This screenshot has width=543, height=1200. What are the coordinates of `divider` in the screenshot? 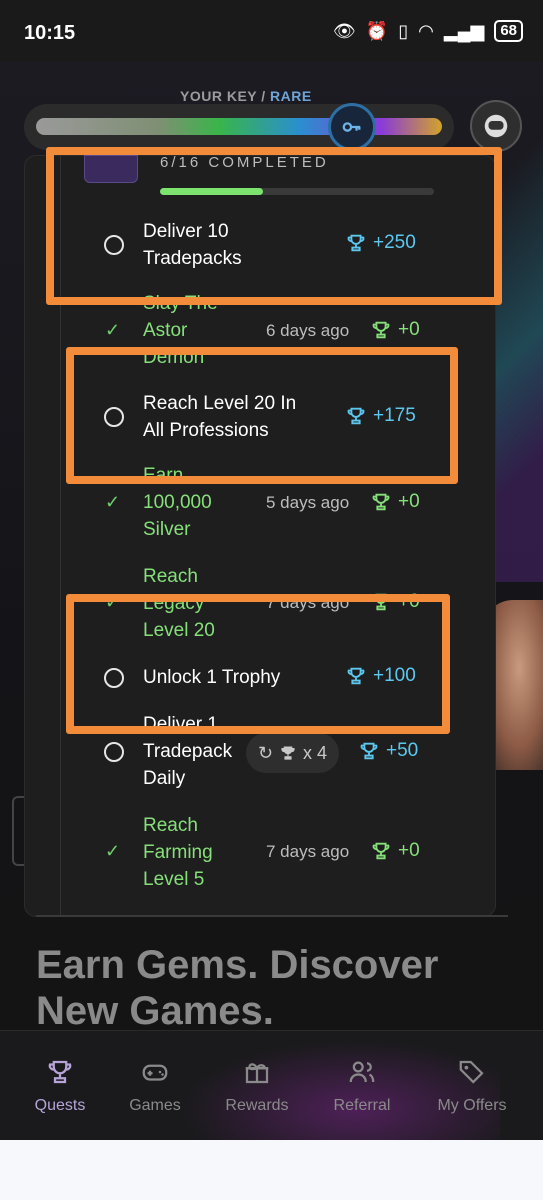 It's located at (272, 916).